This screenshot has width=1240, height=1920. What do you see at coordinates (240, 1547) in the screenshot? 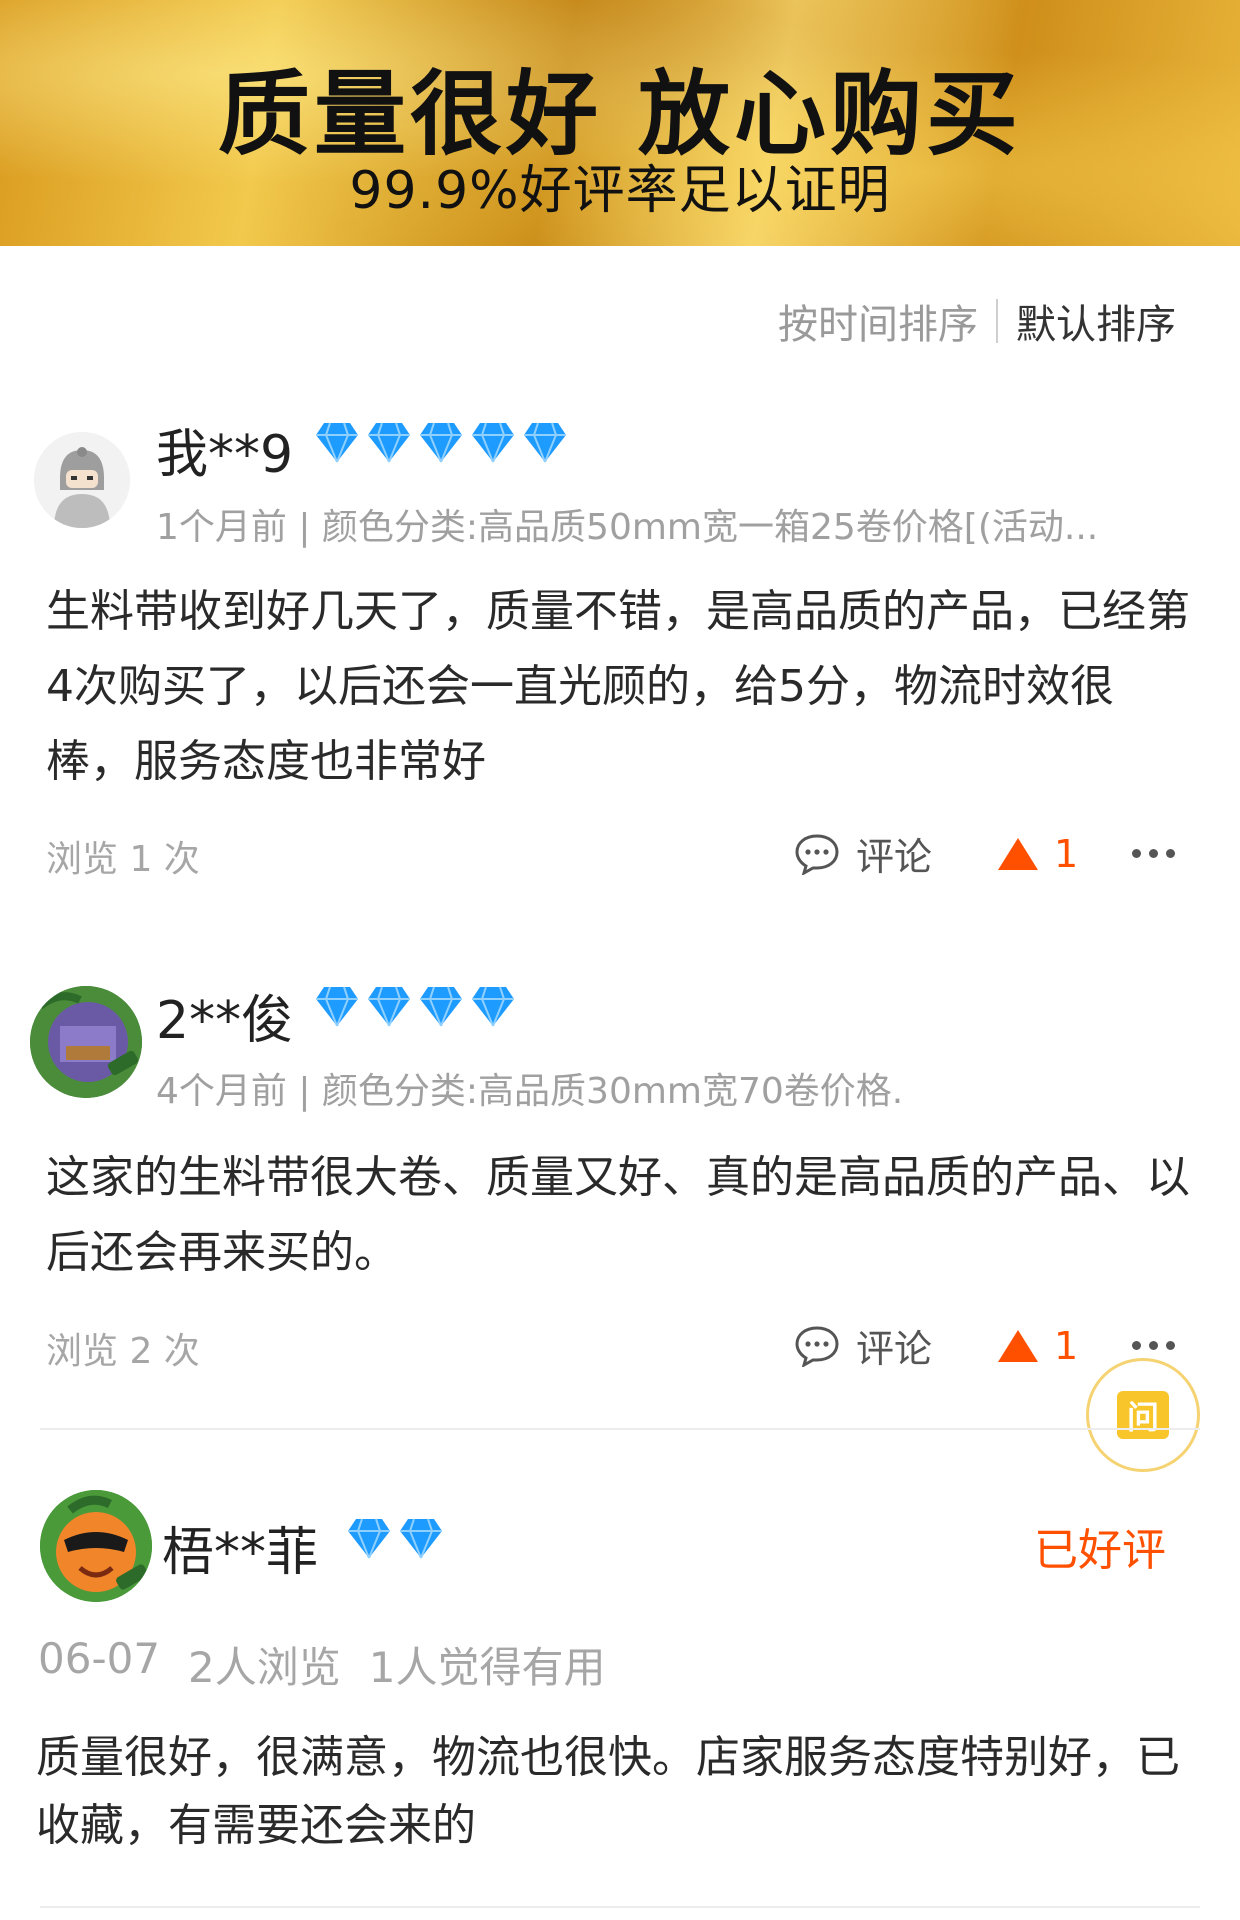
I see `review-username: 梧**菲` at bounding box center [240, 1547].